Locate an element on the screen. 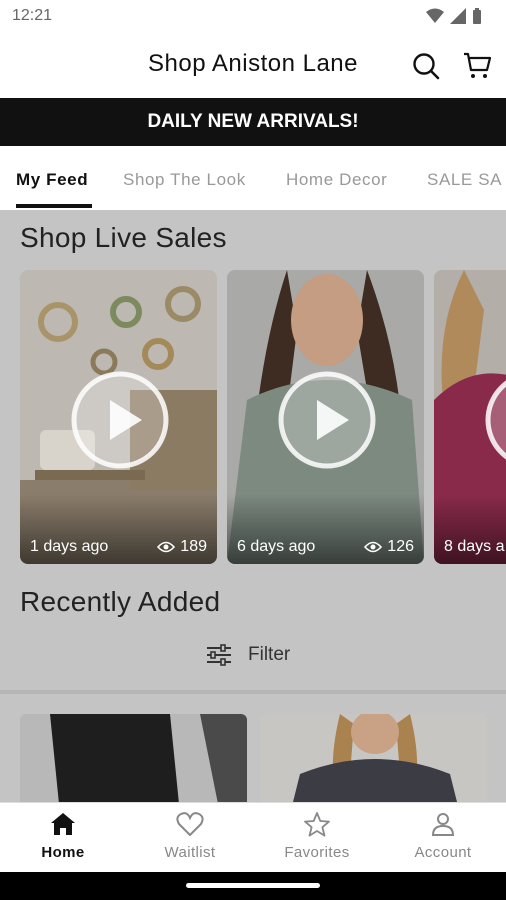 The width and height of the screenshot is (506, 900). bottom-navigation: Home Waitlist Favorites Account is located at coordinates (253, 837).